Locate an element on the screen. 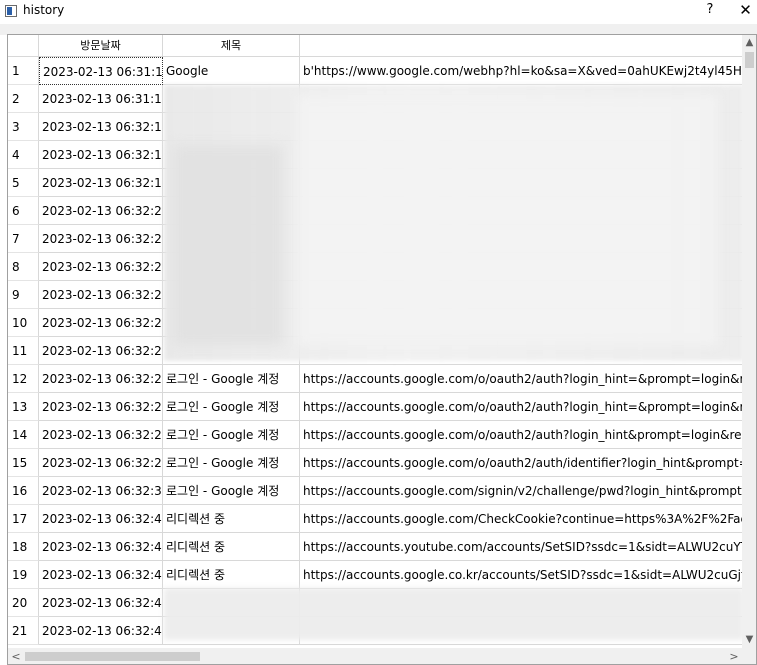 This screenshot has width=757, height=665. row-number: 14 is located at coordinates (23, 435).